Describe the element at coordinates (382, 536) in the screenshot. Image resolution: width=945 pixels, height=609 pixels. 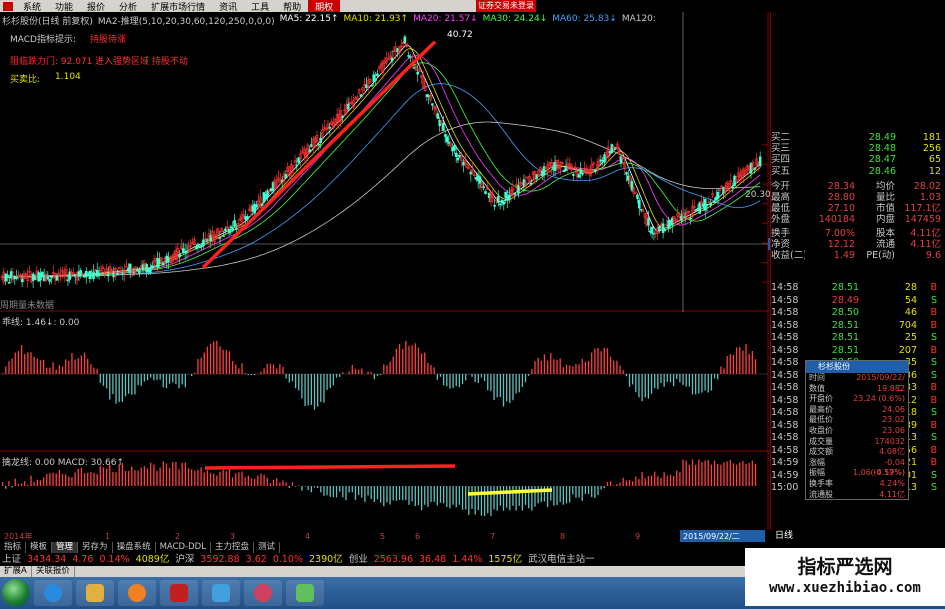
I see `date-axis-label: 5` at that location.